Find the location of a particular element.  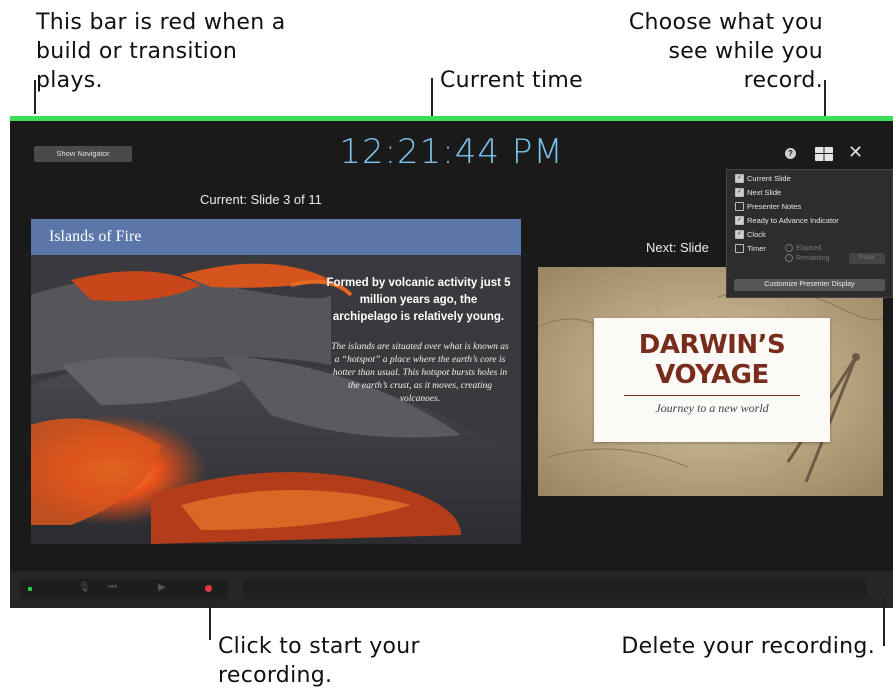

option-timer: Timer is located at coordinates (750, 249).